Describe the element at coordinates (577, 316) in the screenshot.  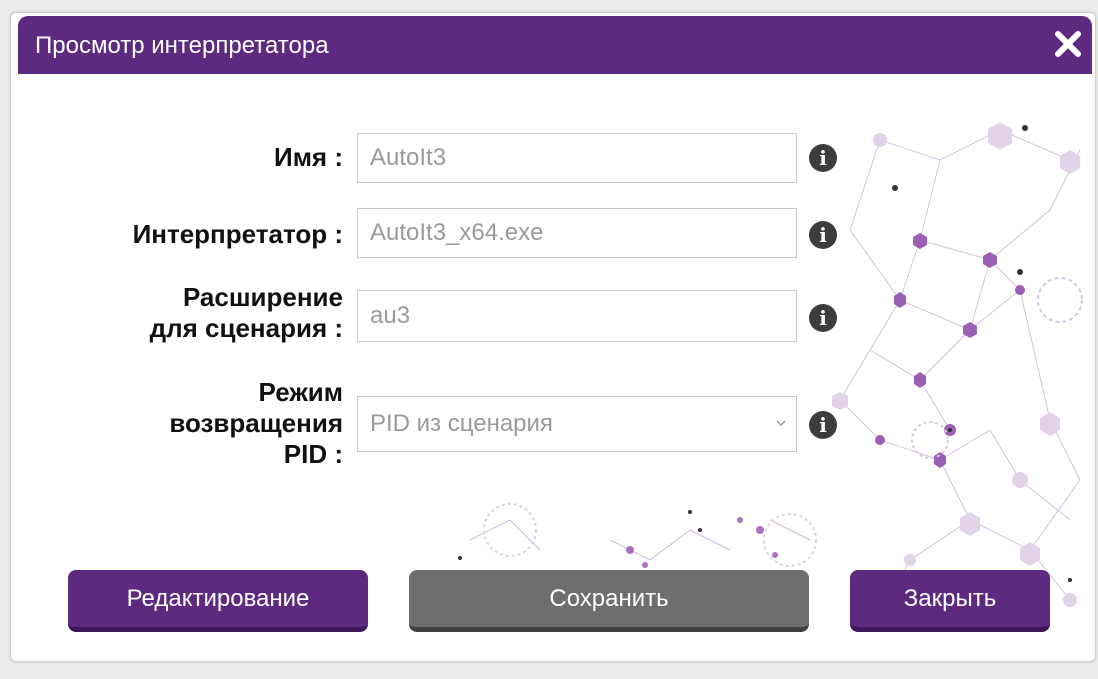
I see `extension-field: au3` at that location.